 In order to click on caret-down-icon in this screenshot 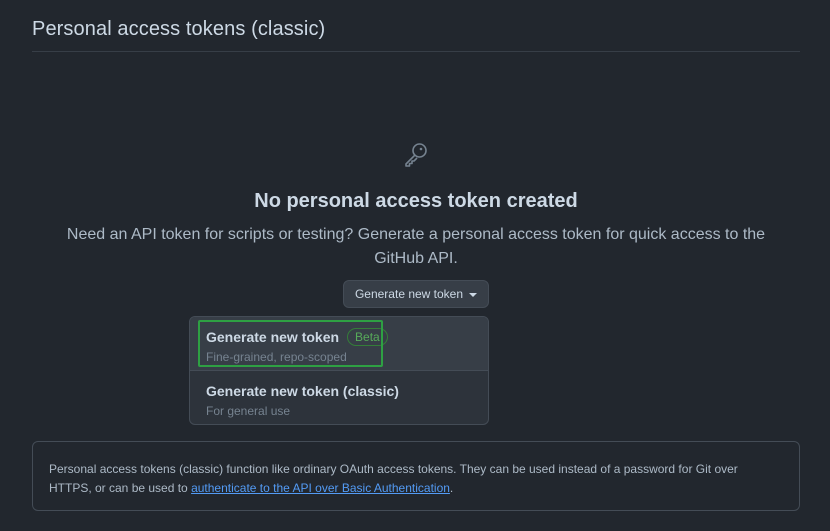, I will do `click(473, 294)`.